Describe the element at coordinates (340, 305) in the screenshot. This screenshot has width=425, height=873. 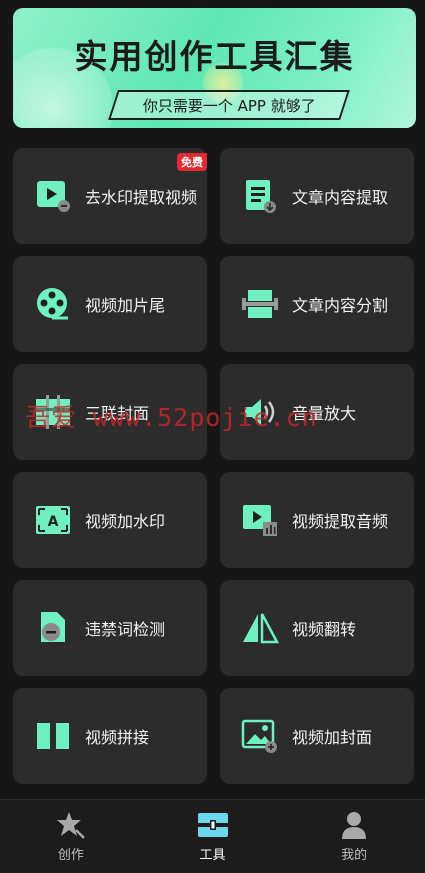
I see `tool-label: 文章内容分割` at that location.